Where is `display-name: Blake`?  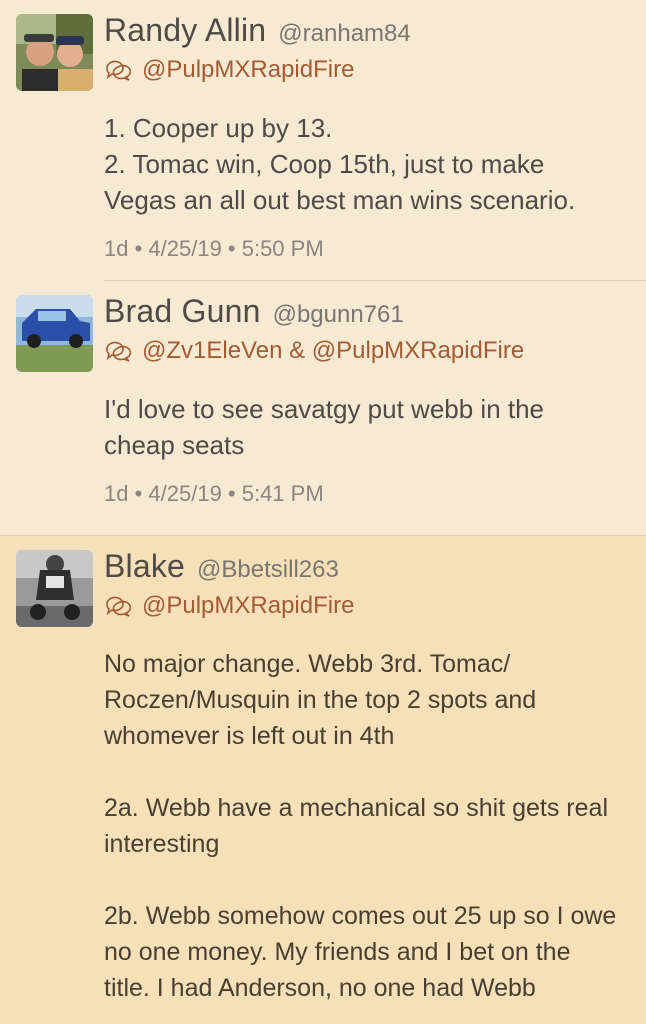
display-name: Blake is located at coordinates (144, 566).